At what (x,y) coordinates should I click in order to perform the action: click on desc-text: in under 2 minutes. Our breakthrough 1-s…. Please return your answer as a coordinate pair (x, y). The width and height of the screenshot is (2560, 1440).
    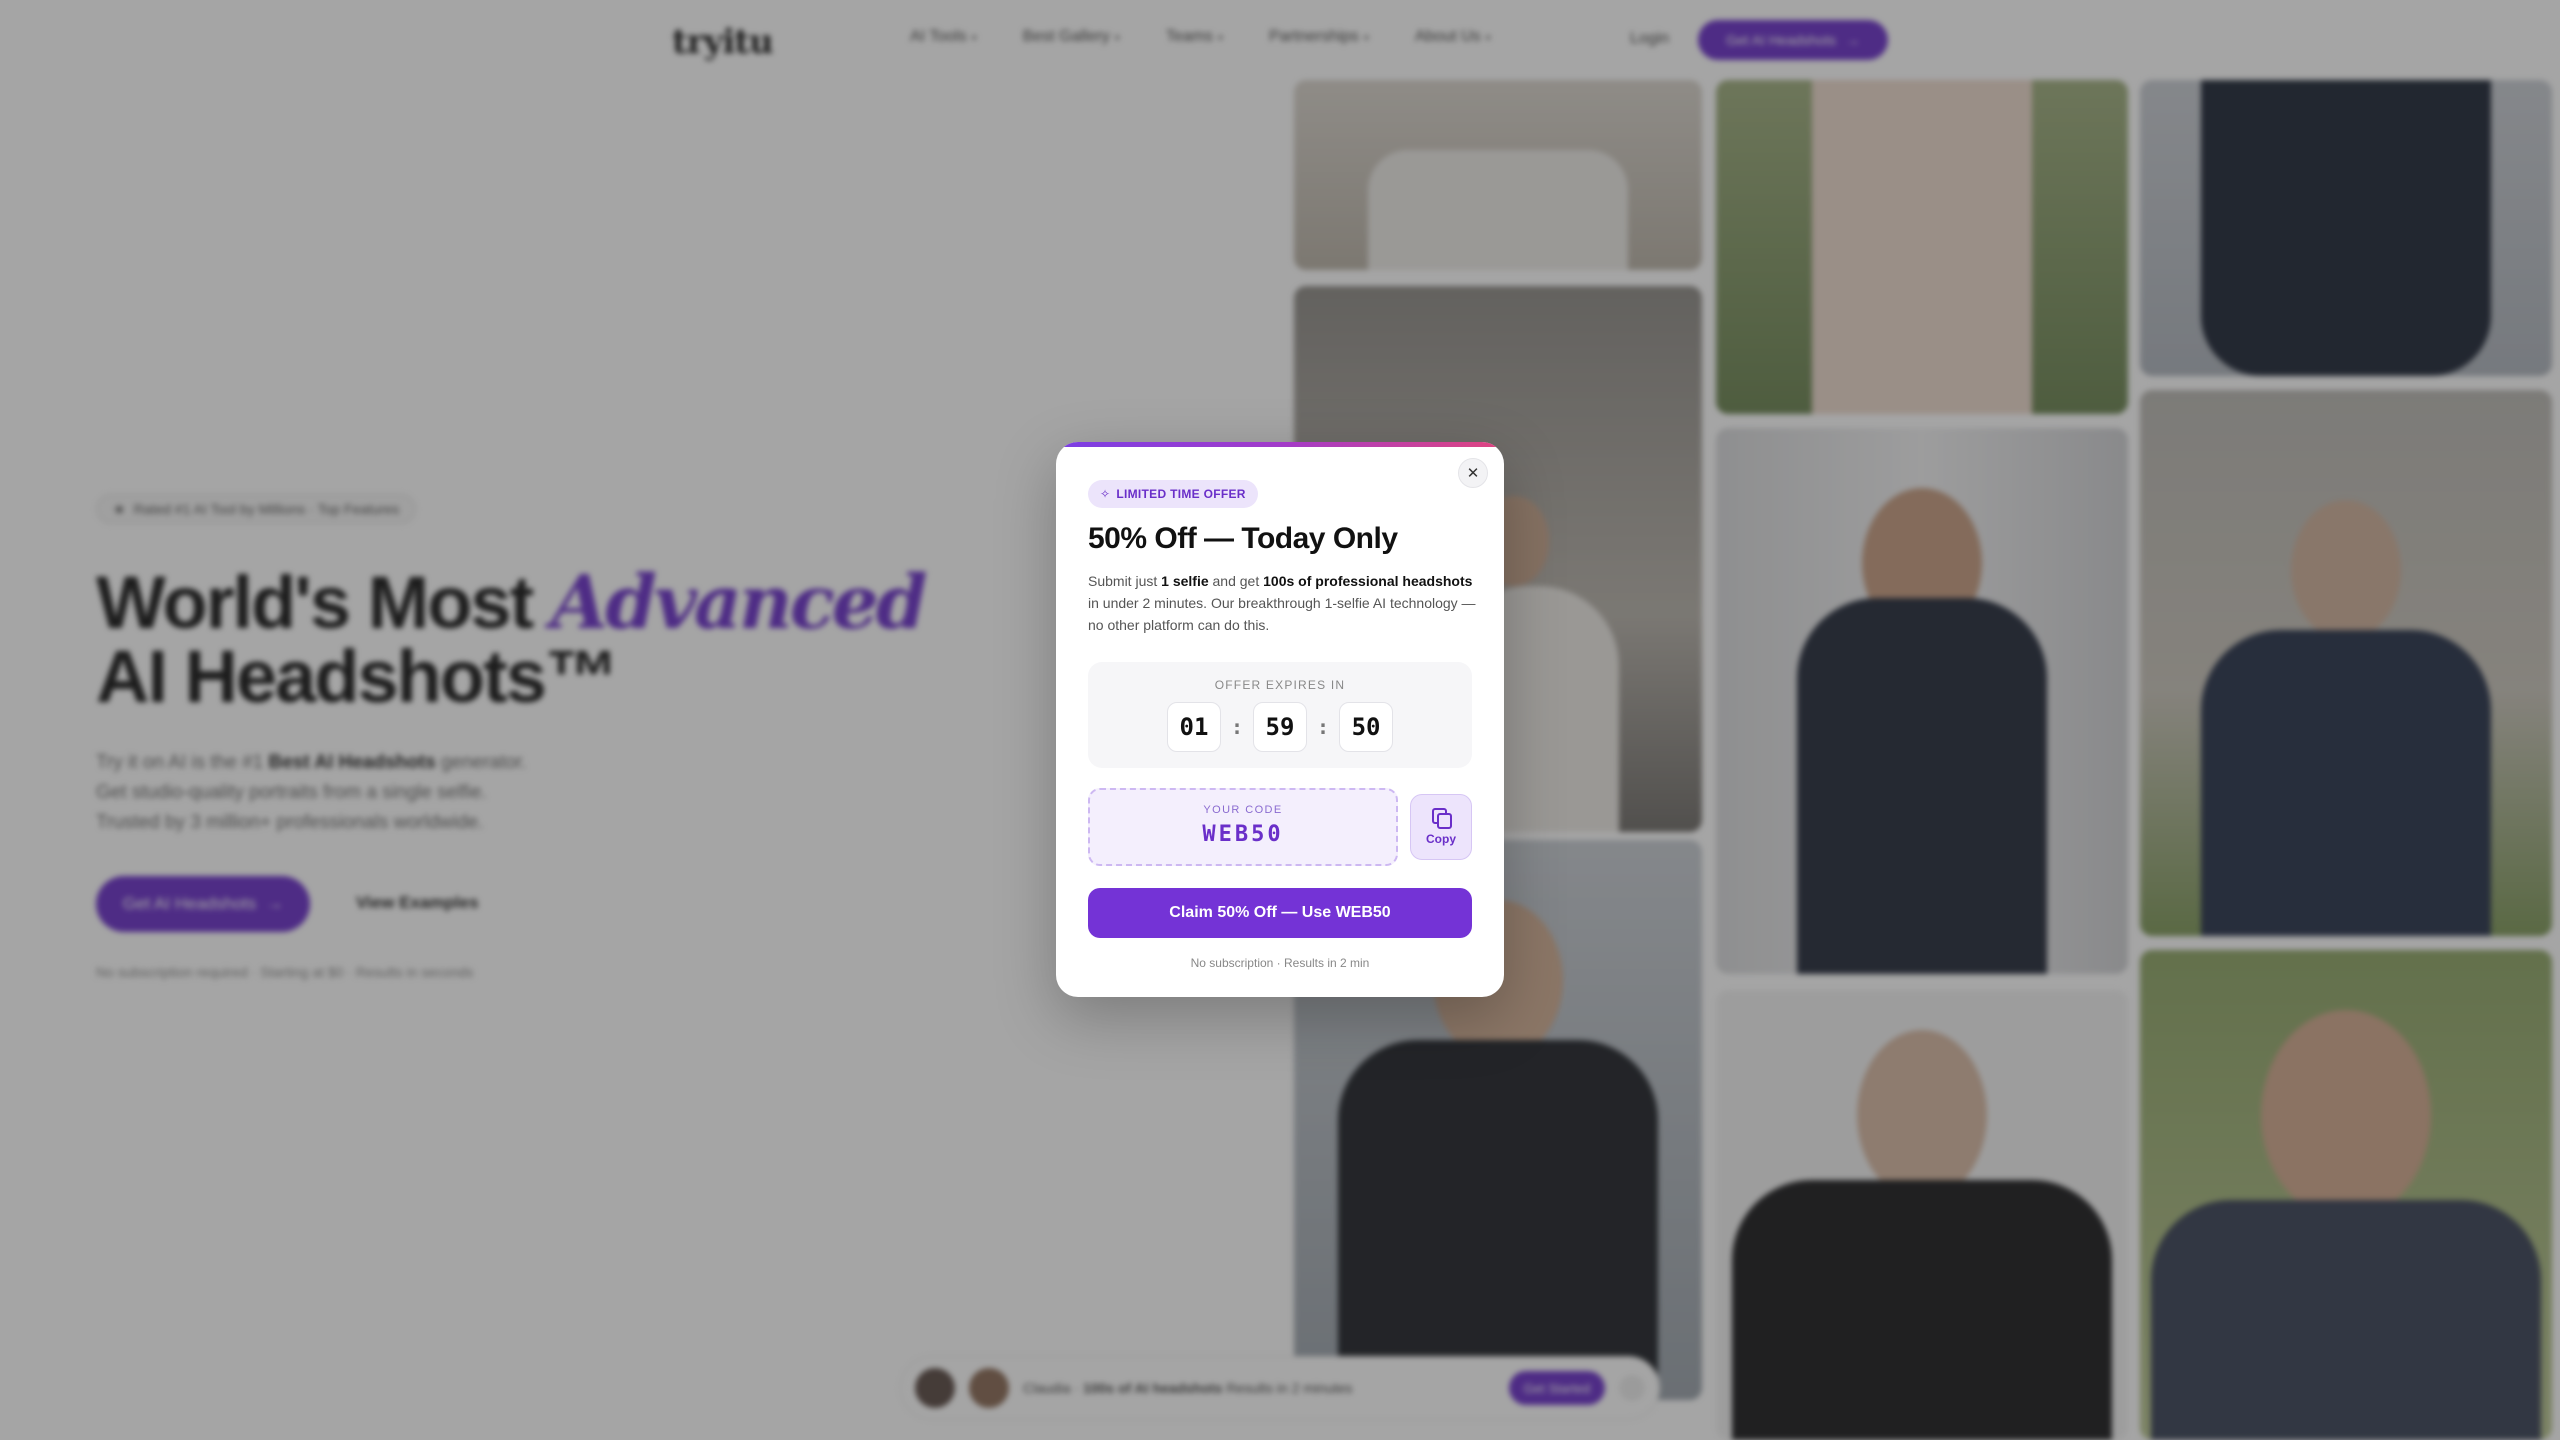
    Looking at the image, I should click on (1282, 614).